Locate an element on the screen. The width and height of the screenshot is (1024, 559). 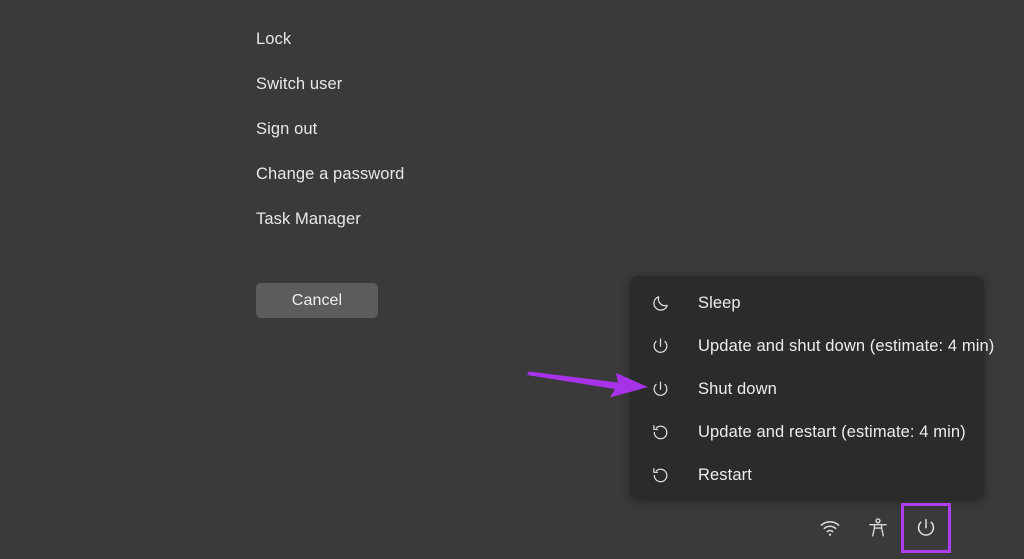
network-tray-button is located at coordinates (830, 528).